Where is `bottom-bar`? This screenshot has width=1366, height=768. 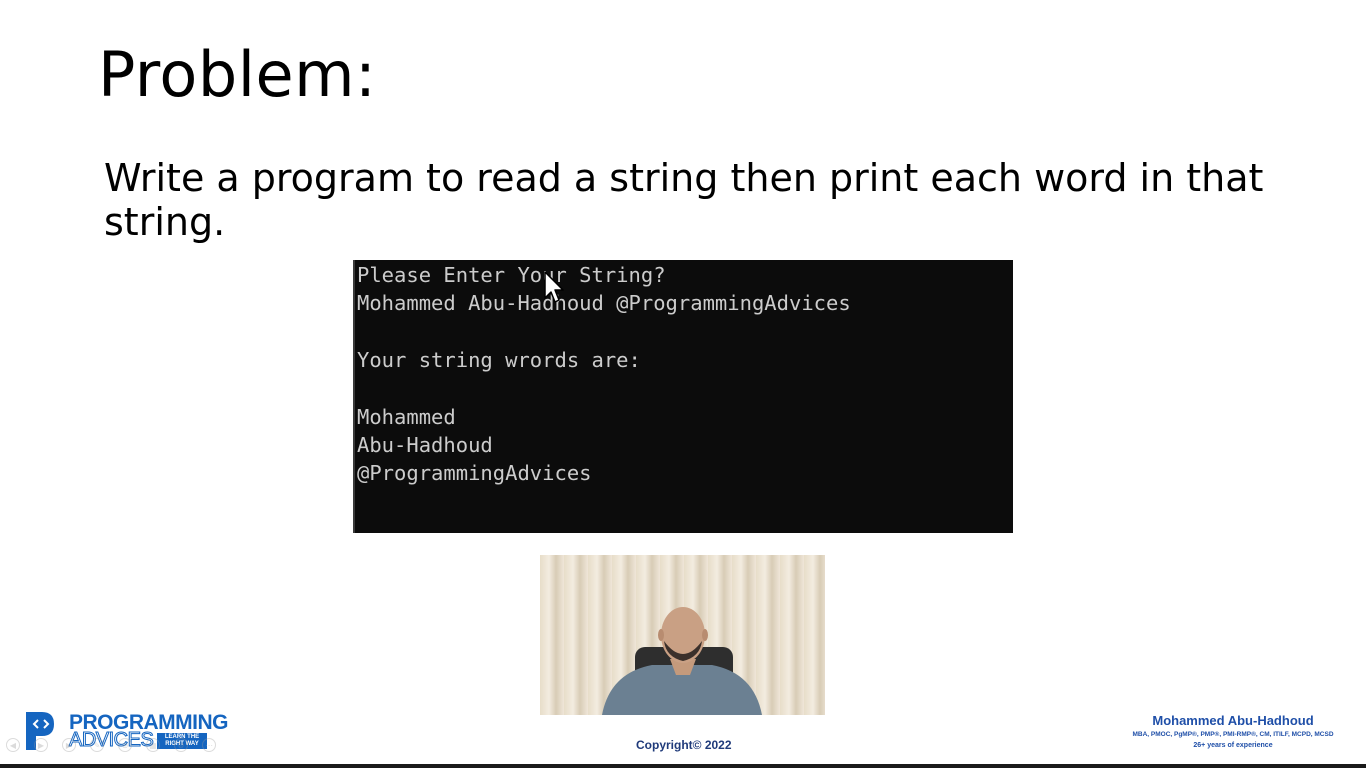 bottom-bar is located at coordinates (683, 766).